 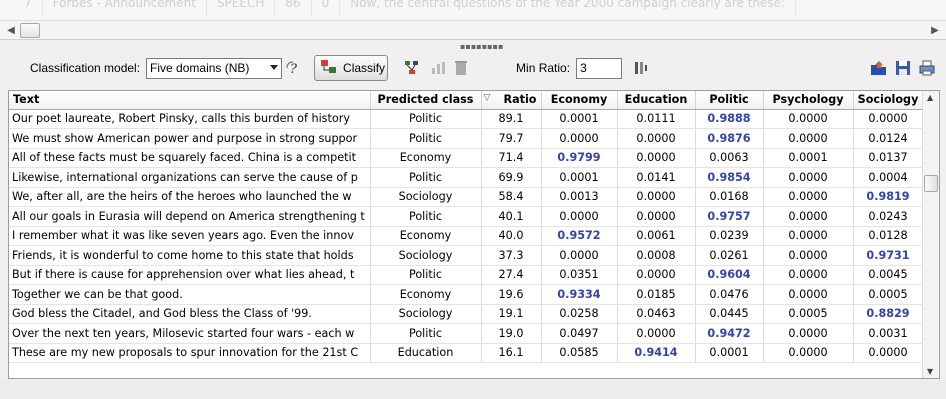 I want to click on columns-icon, so click(x=641, y=68).